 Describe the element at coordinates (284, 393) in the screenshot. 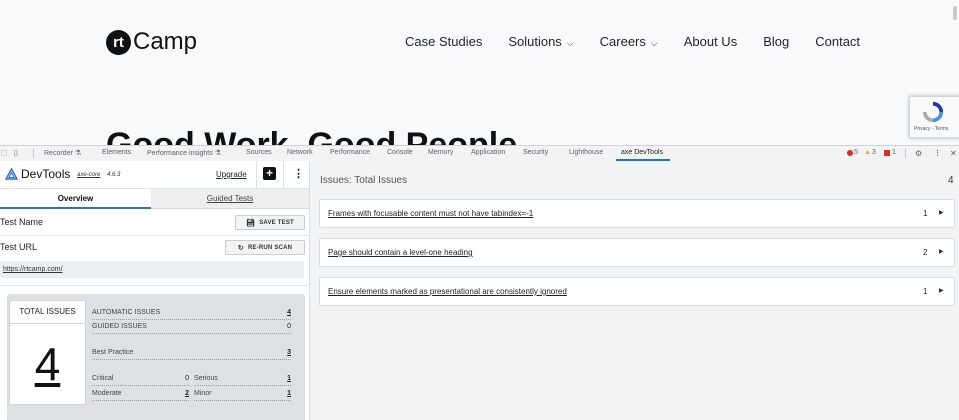

I see `minor-count: 1` at that location.